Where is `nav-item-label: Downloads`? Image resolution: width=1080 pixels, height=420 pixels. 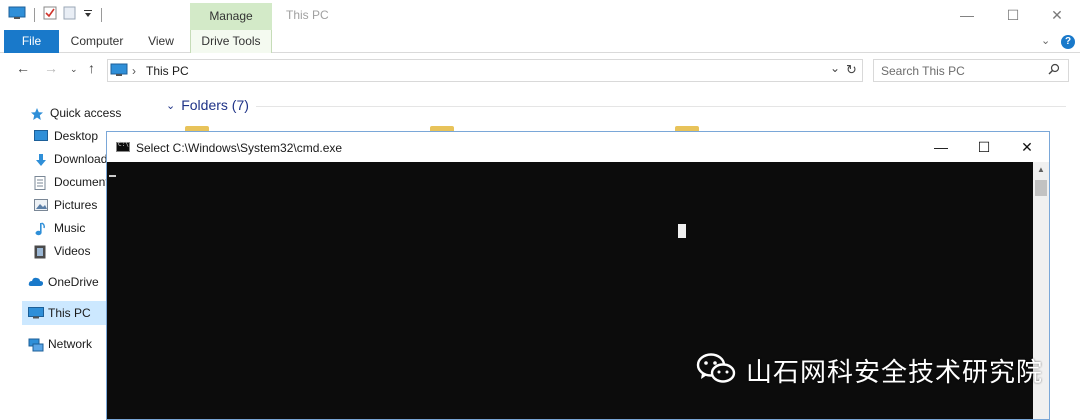
nav-item-label: Downloads is located at coordinates (84, 159).